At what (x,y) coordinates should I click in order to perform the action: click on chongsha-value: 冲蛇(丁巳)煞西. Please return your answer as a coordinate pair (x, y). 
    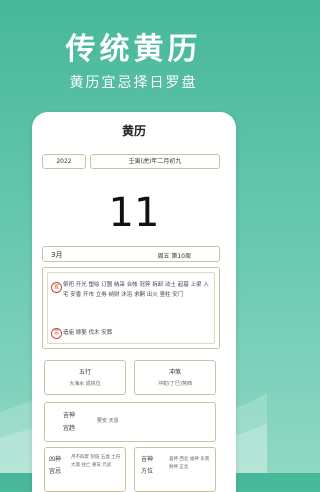
    Looking at the image, I should click on (175, 384).